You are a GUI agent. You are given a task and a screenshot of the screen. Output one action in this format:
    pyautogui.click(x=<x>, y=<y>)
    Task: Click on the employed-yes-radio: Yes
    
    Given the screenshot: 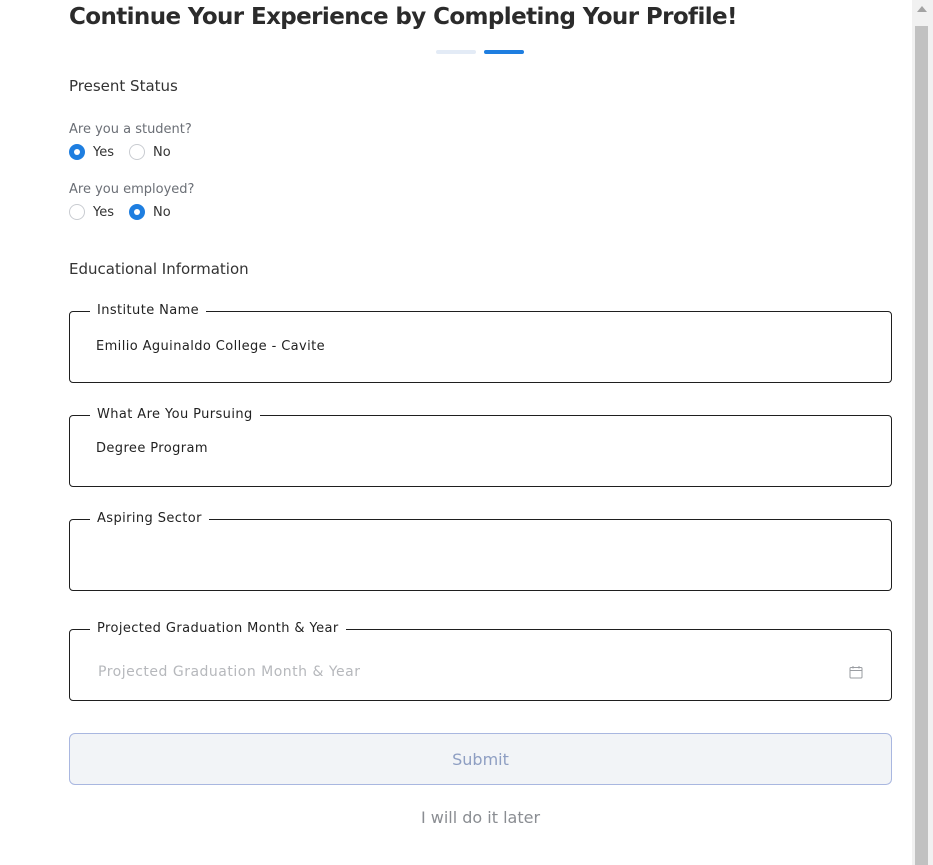 What is the action you would take?
    pyautogui.click(x=91, y=212)
    